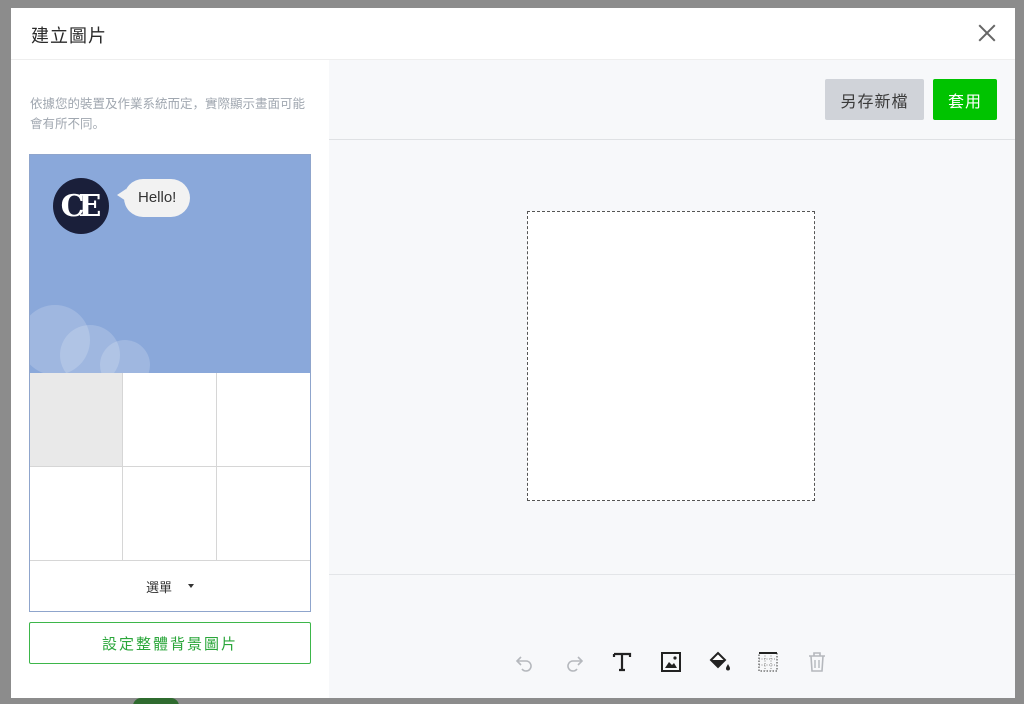  Describe the element at coordinates (81, 206) in the screenshot. I see `avatar: CE` at that location.